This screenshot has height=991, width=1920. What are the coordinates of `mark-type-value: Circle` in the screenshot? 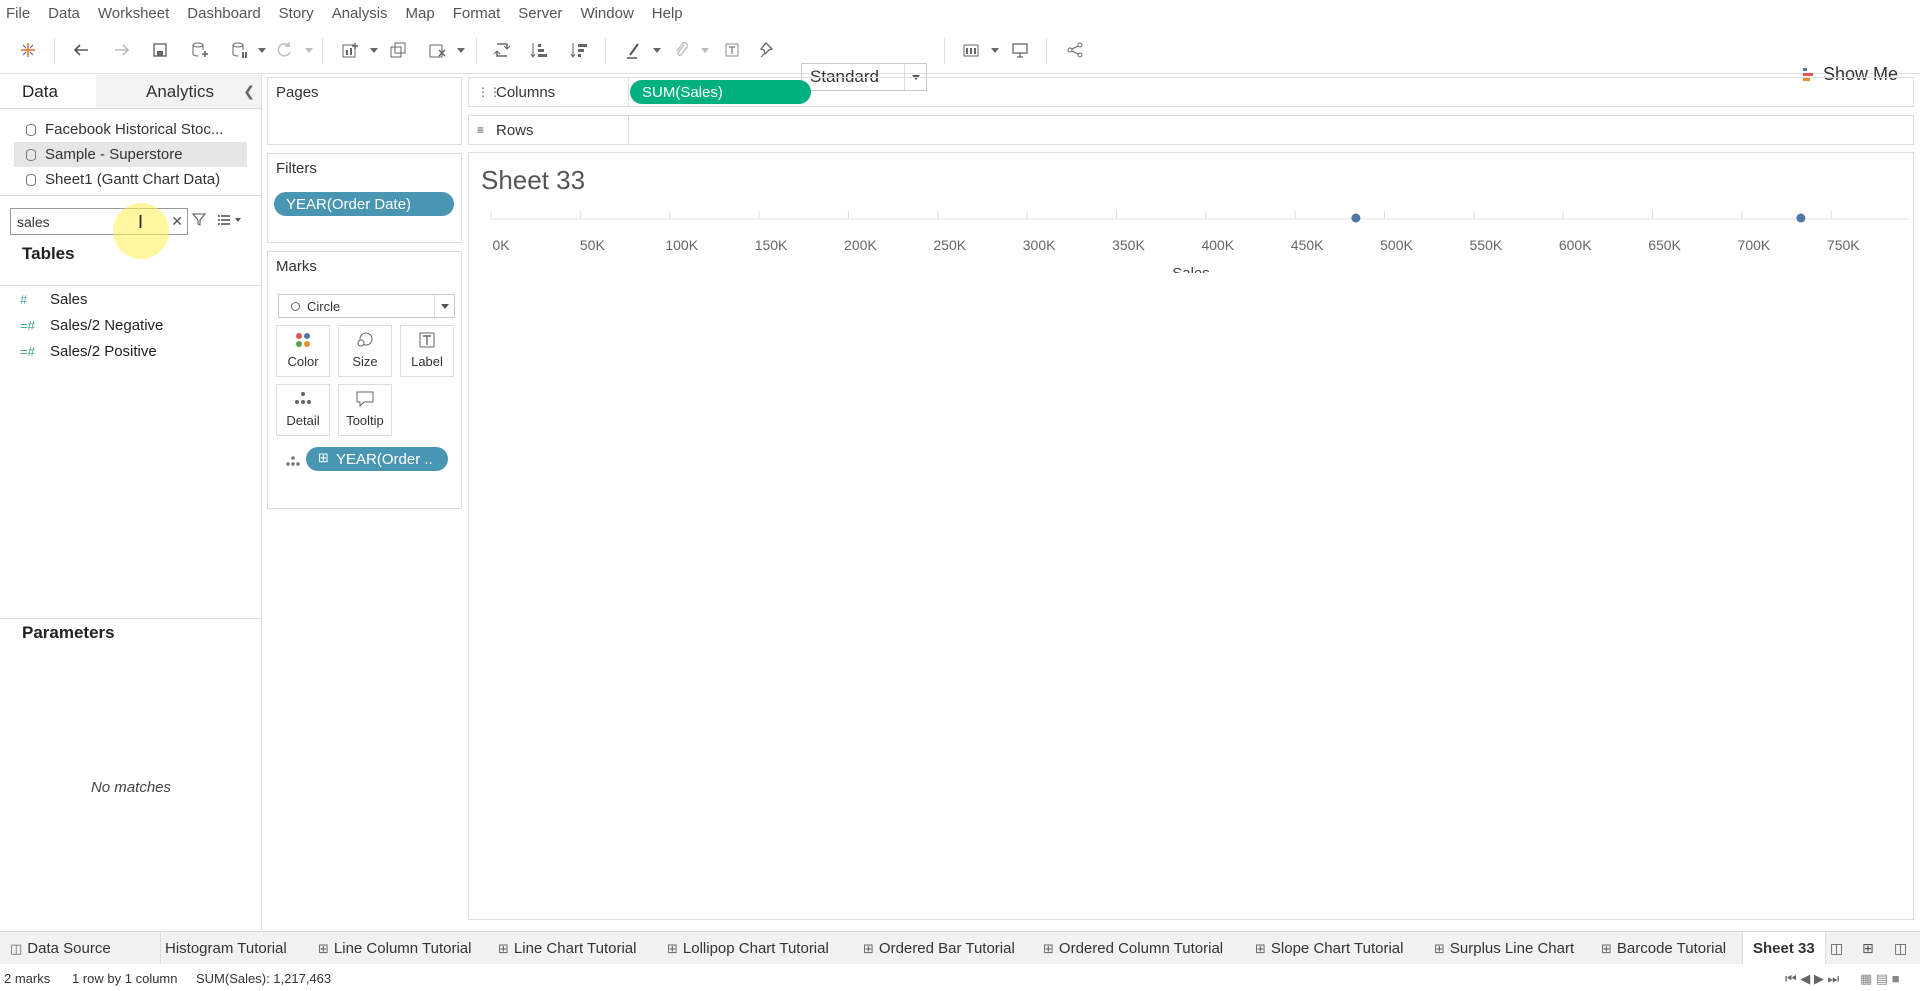 It's located at (324, 306).